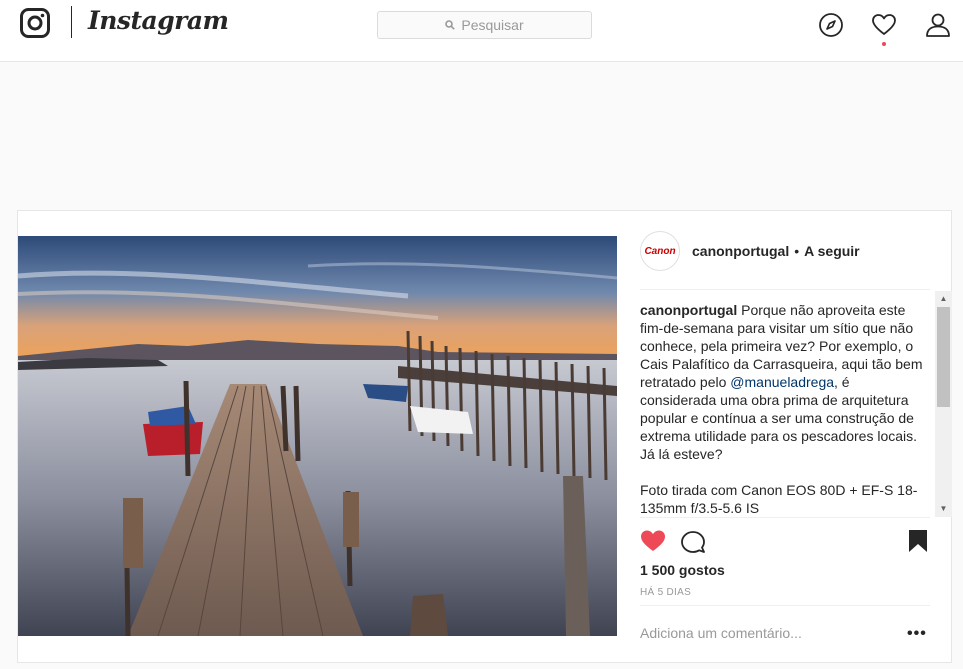 The width and height of the screenshot is (963, 669). I want to click on top-navigation-bar: Instagram Pesquisar, so click(481, 31).